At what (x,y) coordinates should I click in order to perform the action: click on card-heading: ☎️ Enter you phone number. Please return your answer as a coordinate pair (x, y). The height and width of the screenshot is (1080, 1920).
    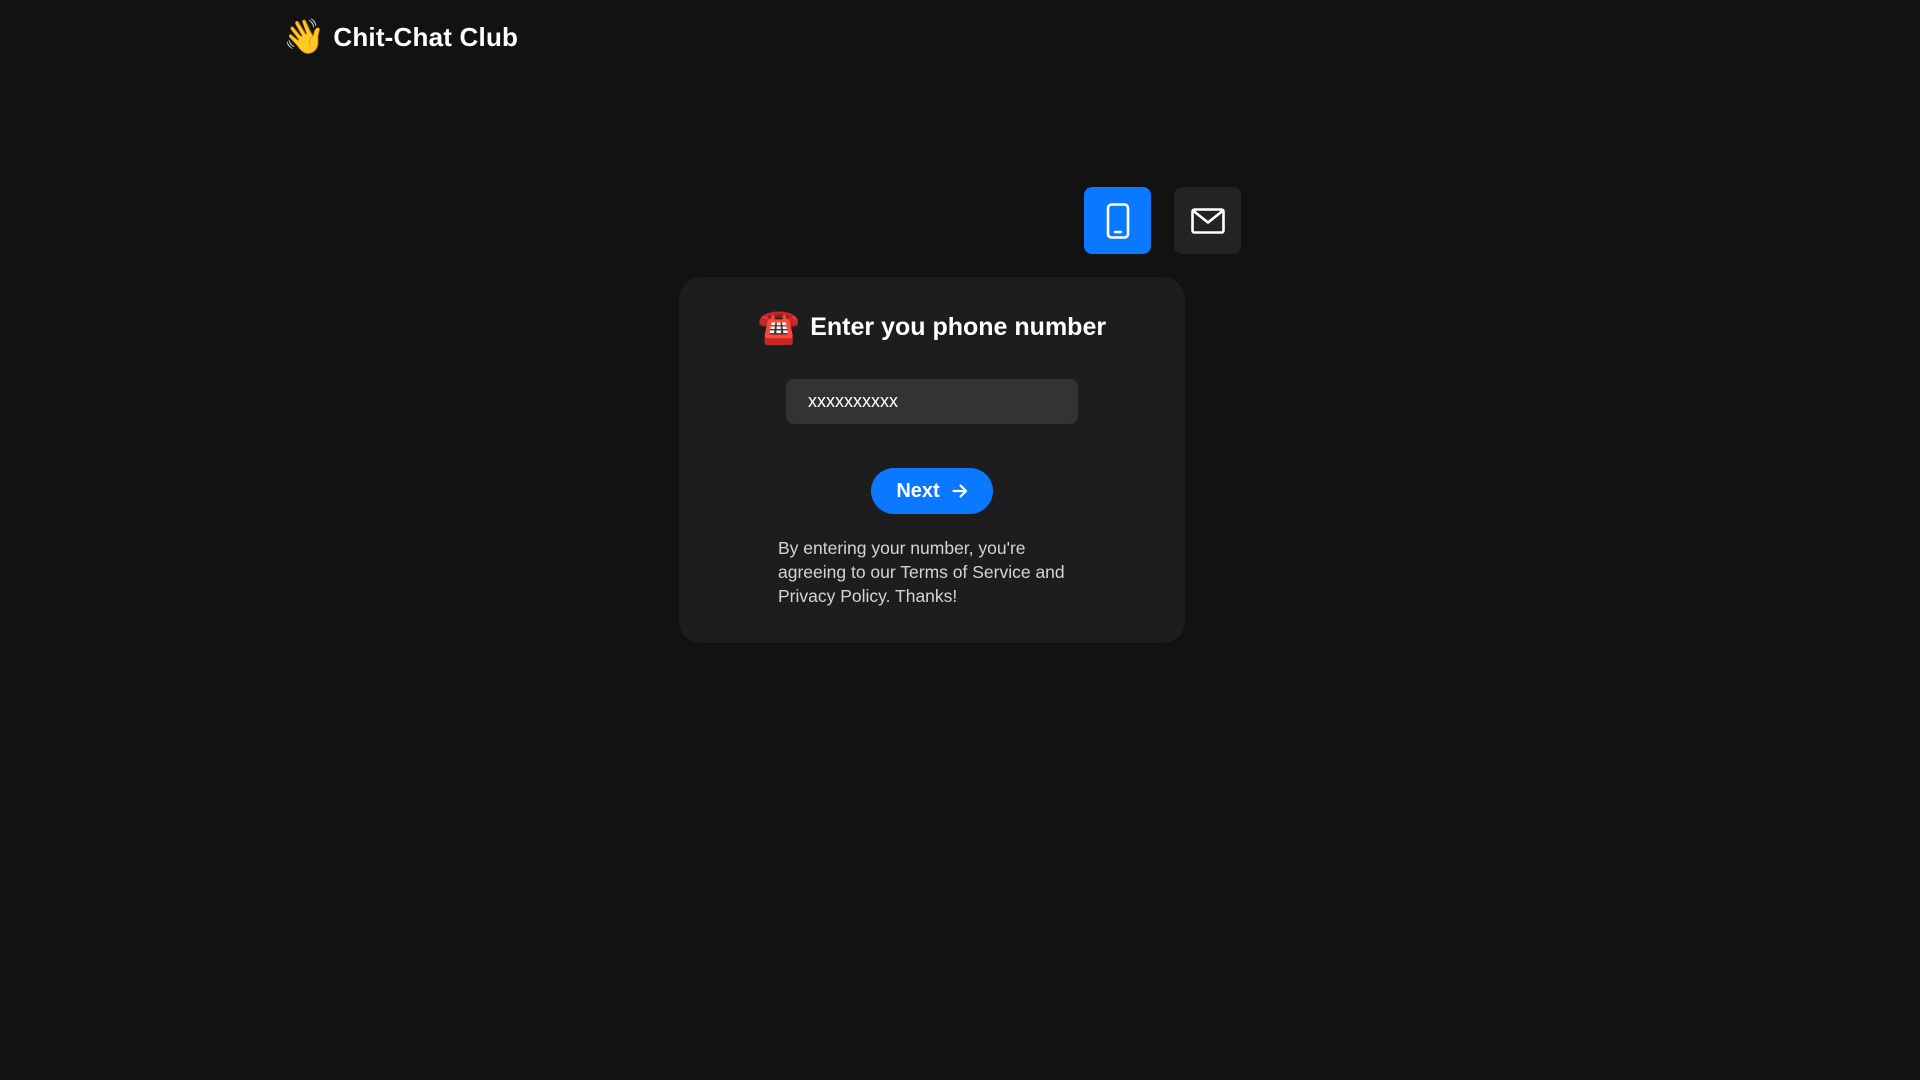
    Looking at the image, I should click on (932, 327).